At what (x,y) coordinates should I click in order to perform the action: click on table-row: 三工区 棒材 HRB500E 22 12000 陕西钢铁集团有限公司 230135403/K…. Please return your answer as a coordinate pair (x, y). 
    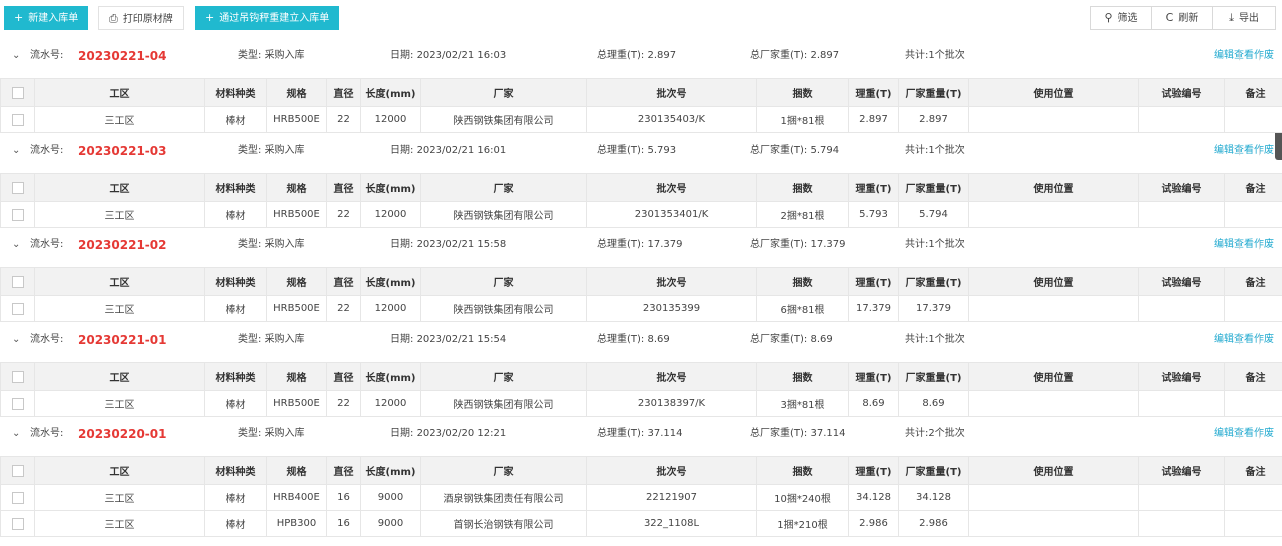
    Looking at the image, I should click on (641, 119).